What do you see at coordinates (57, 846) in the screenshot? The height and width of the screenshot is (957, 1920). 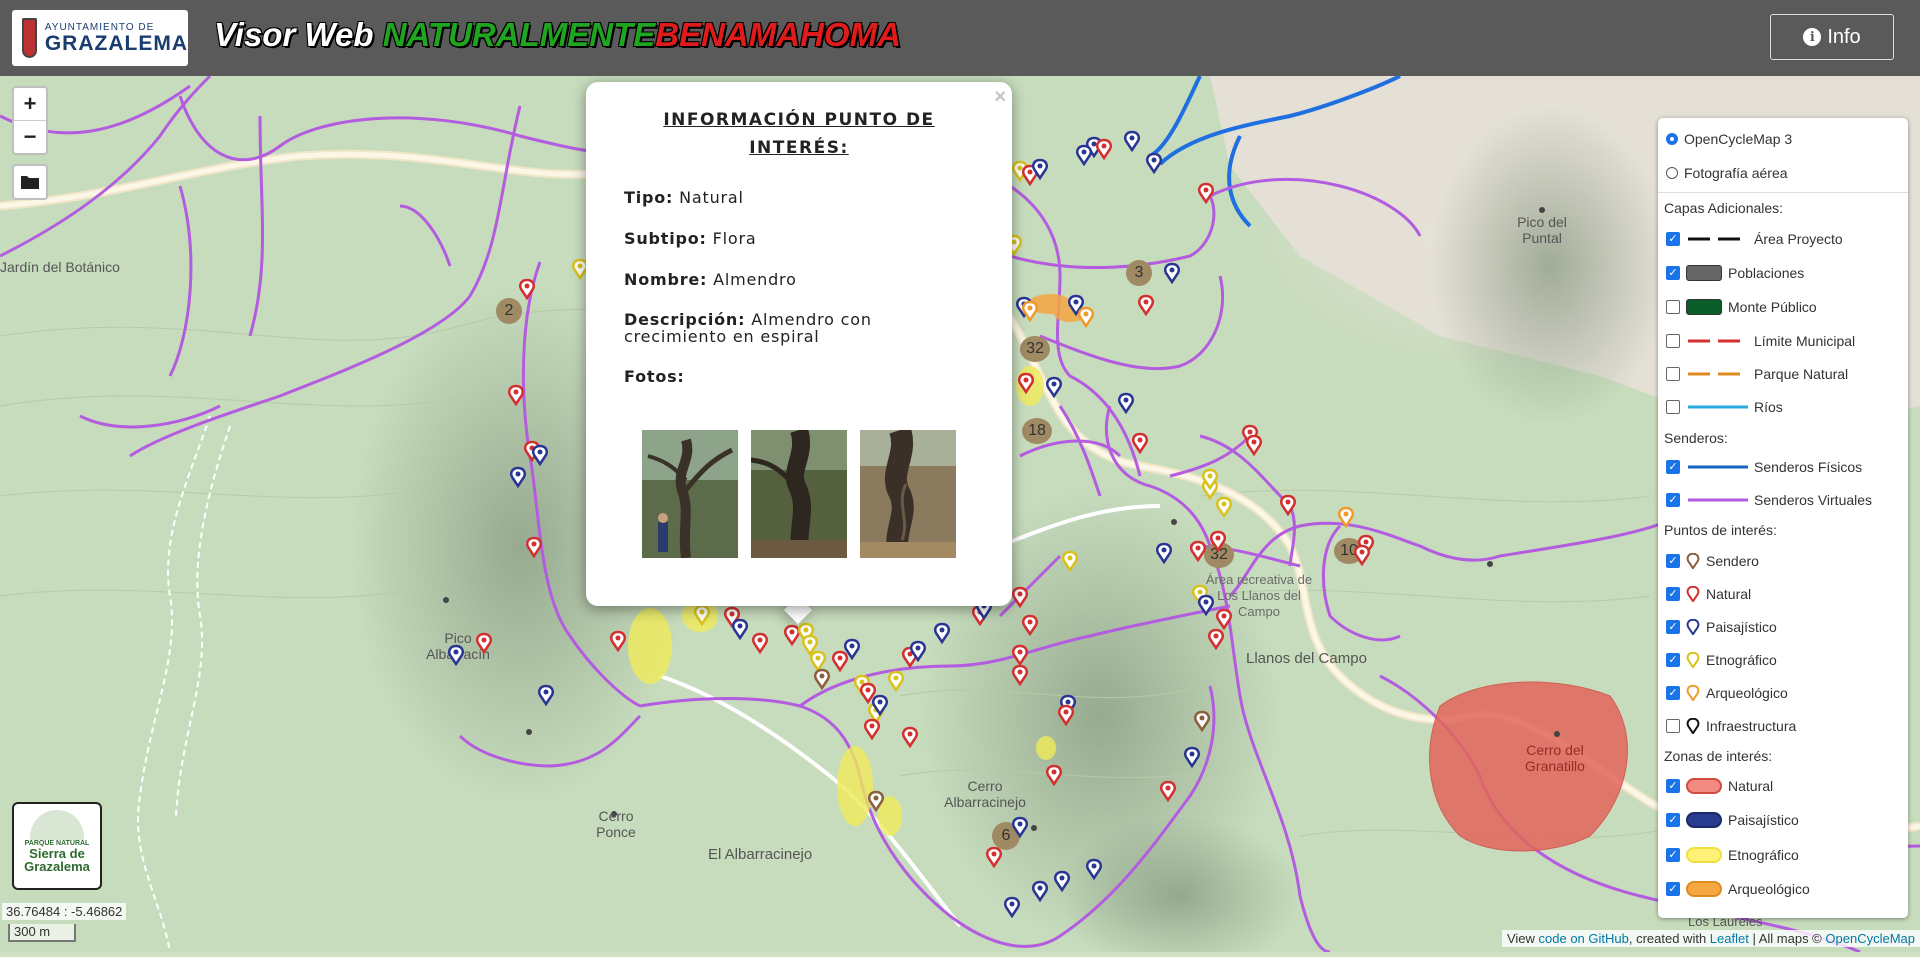 I see `park-logo: PARQUE NATURAL Sierra de Grazalema` at bounding box center [57, 846].